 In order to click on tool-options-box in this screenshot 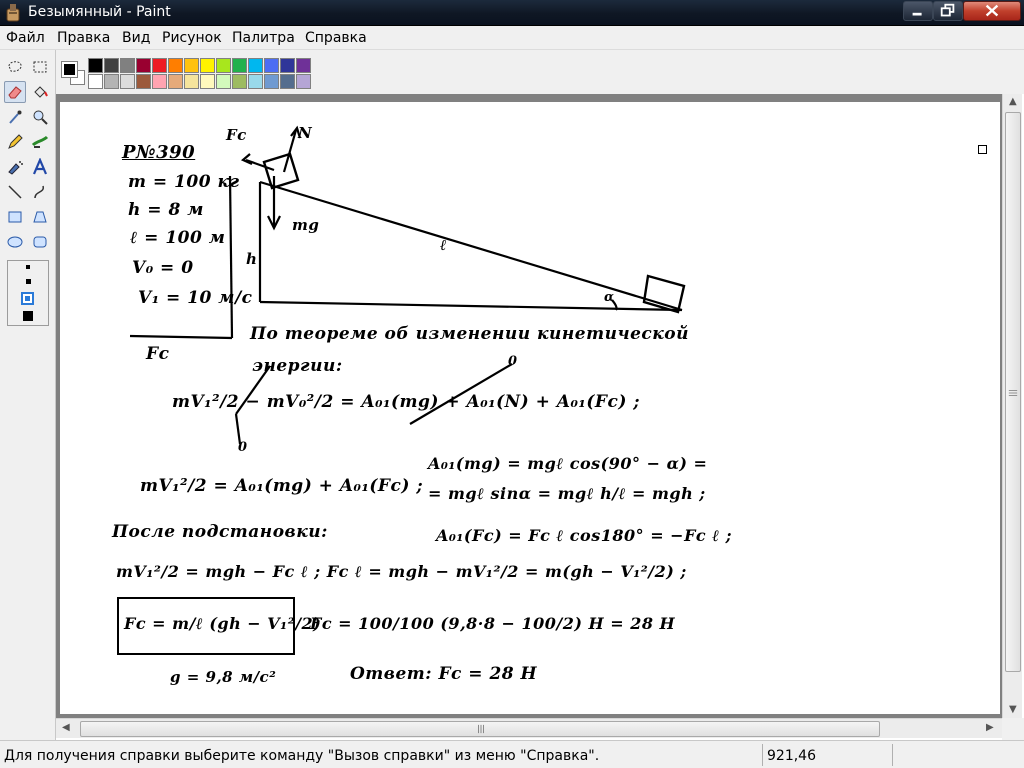, I will do `click(28, 293)`.